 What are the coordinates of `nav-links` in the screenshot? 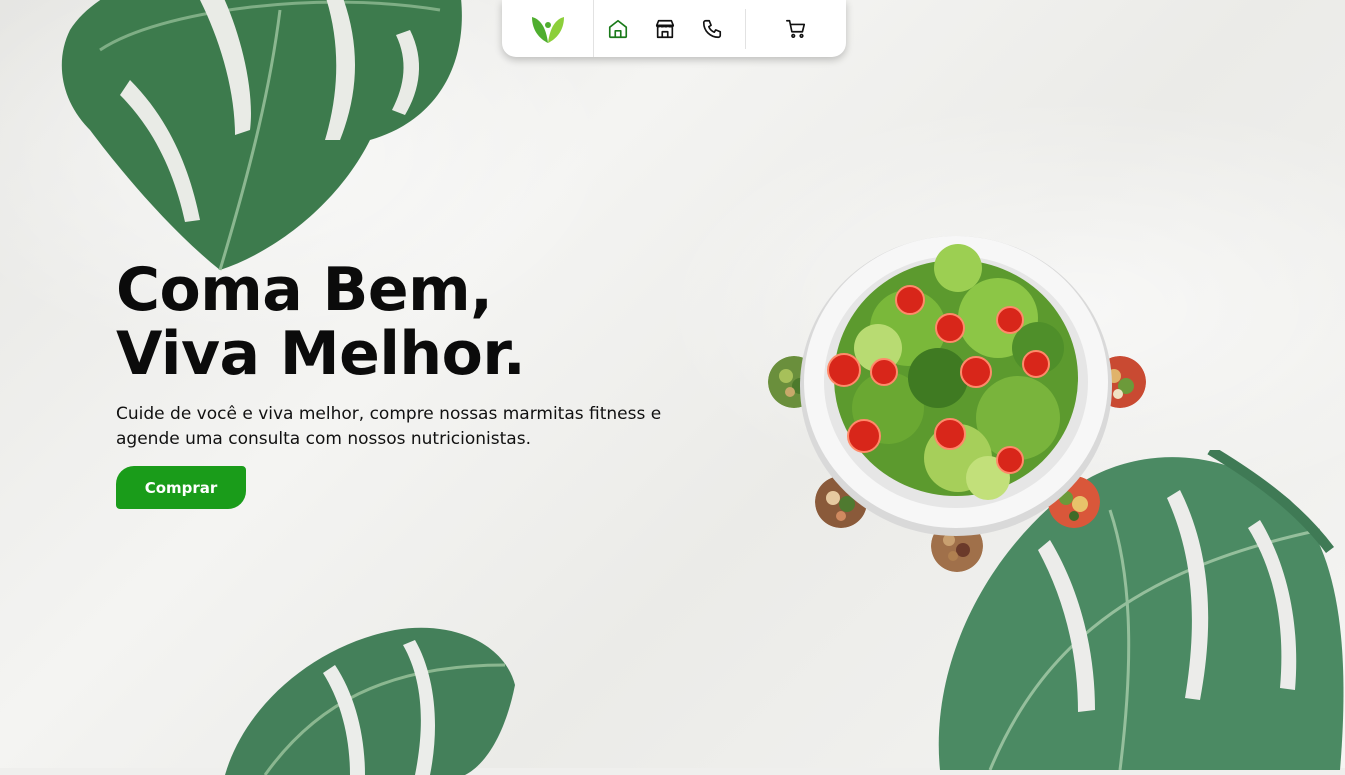 It's located at (670, 28).